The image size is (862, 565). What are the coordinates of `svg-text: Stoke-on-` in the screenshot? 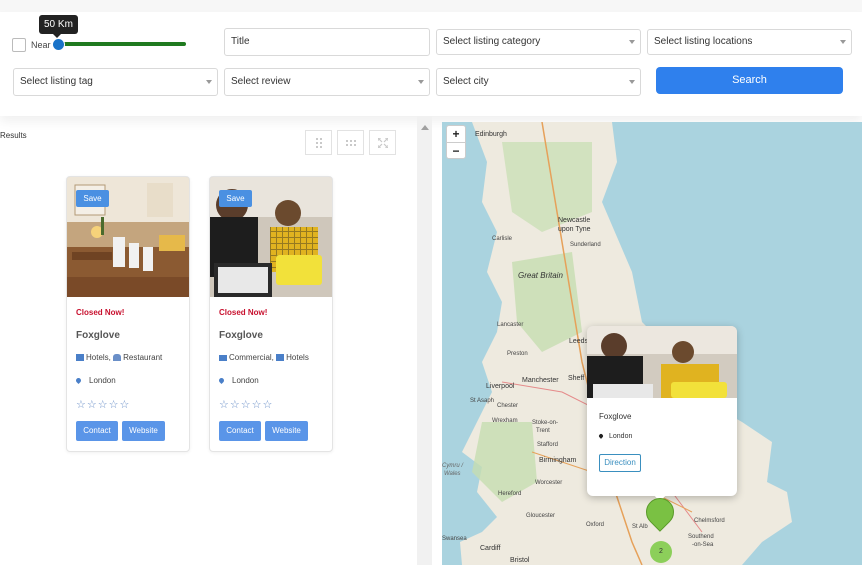 It's located at (545, 423).